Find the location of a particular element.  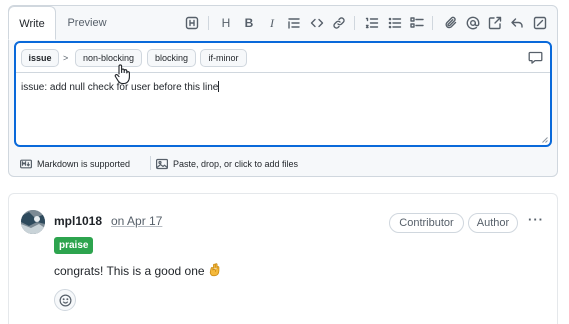

bulleted-list-icon is located at coordinates (395, 23).